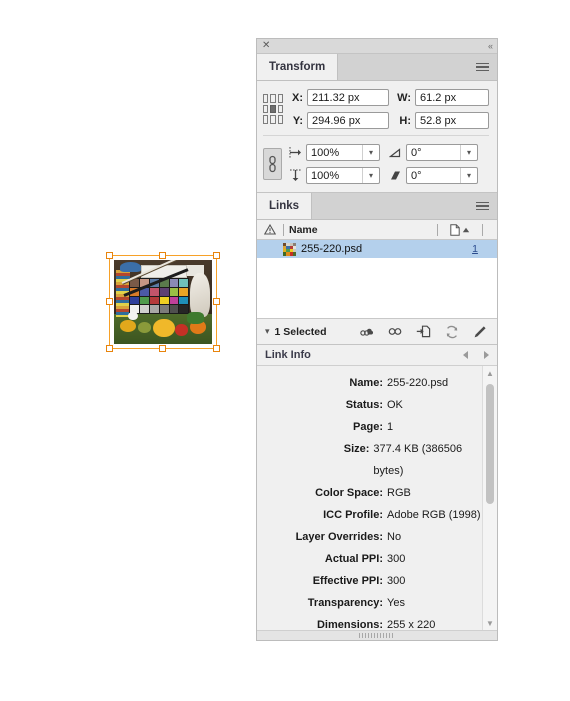 This screenshot has width=570, height=701. Describe the element at coordinates (348, 97) in the screenshot. I see `x-input: 211.32 px` at that location.